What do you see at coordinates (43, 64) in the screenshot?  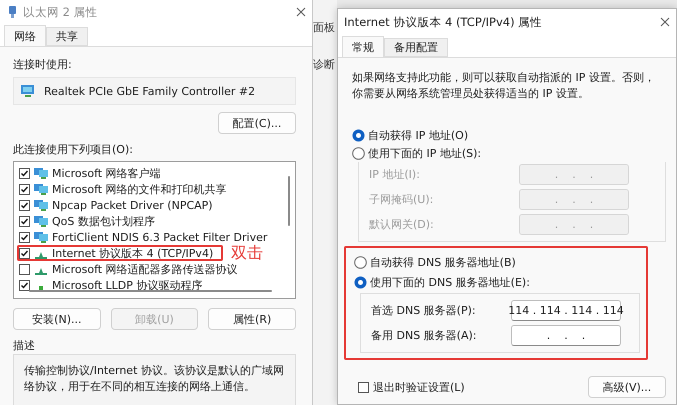 I see `section-label: 连接时使用:` at bounding box center [43, 64].